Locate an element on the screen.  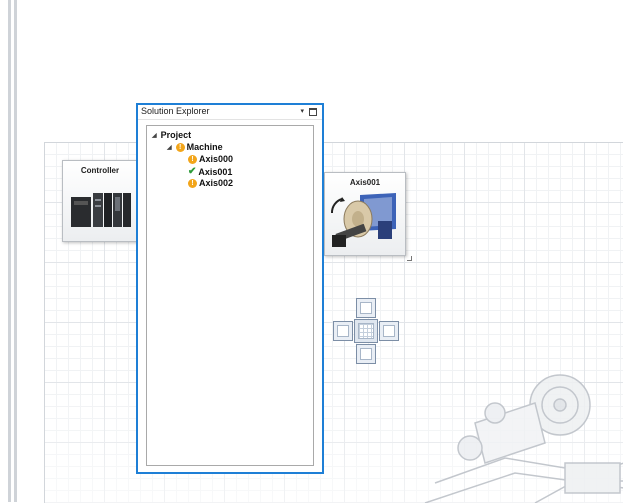
dock-center-button is located at coordinates (366, 331).